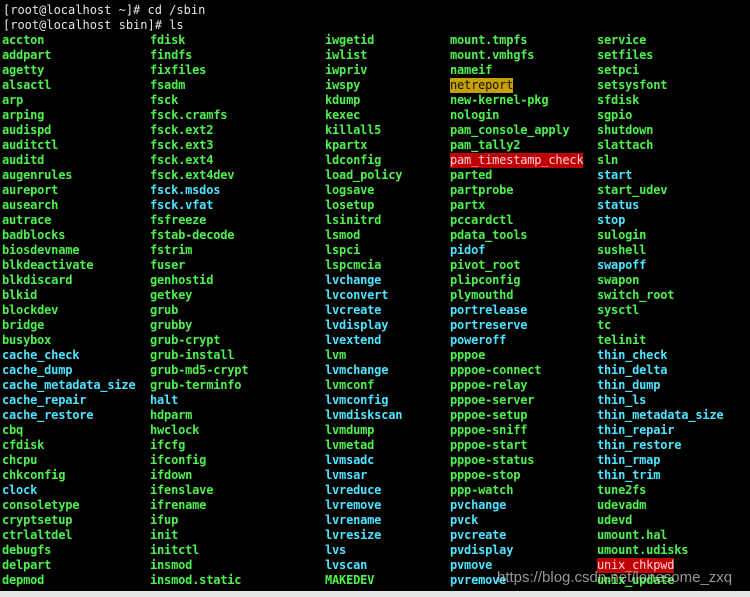 The image size is (750, 597). I want to click on file-entry: findfs, so click(171, 55).